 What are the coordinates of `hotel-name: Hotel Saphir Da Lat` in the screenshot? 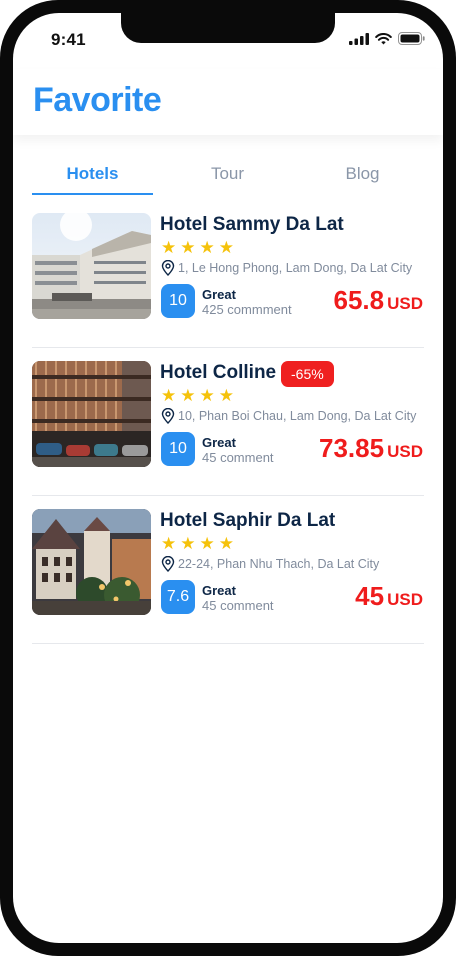 It's located at (248, 520).